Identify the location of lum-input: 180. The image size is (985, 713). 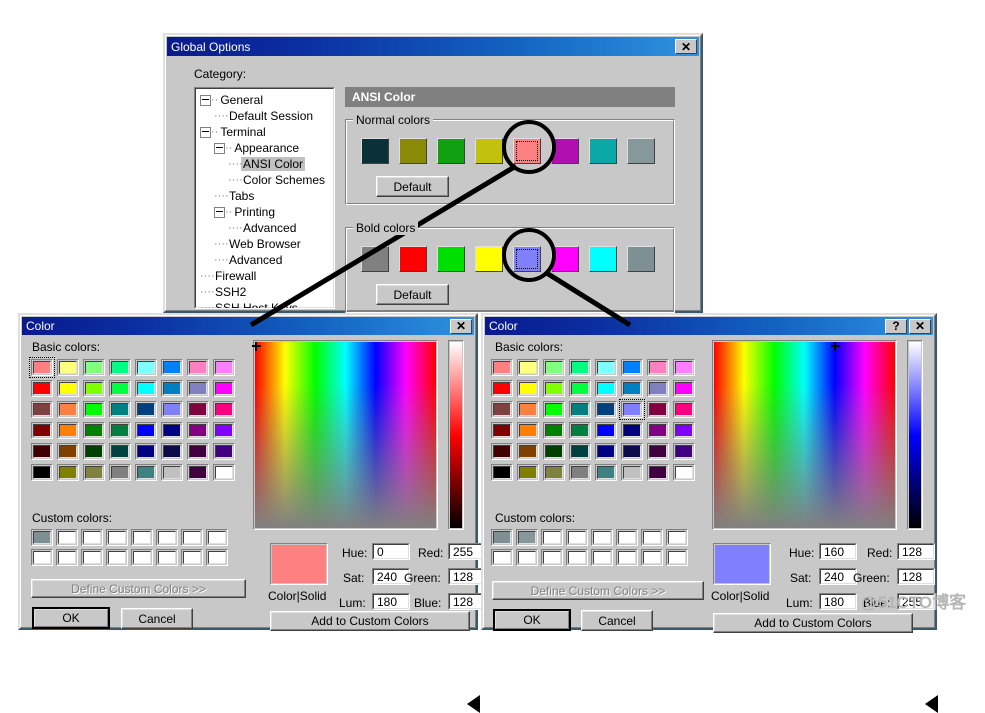
(391, 601).